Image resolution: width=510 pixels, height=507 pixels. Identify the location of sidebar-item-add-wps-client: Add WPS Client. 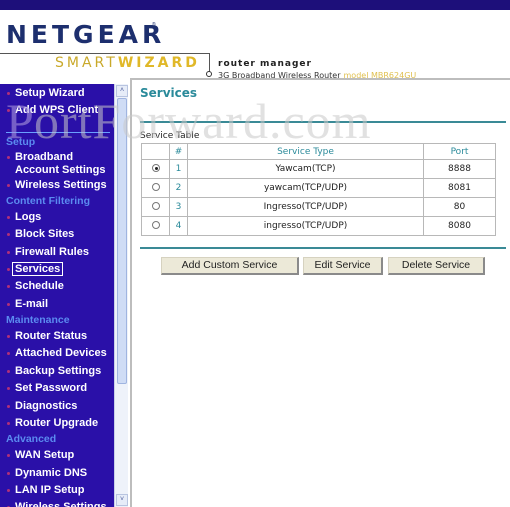
(57, 110).